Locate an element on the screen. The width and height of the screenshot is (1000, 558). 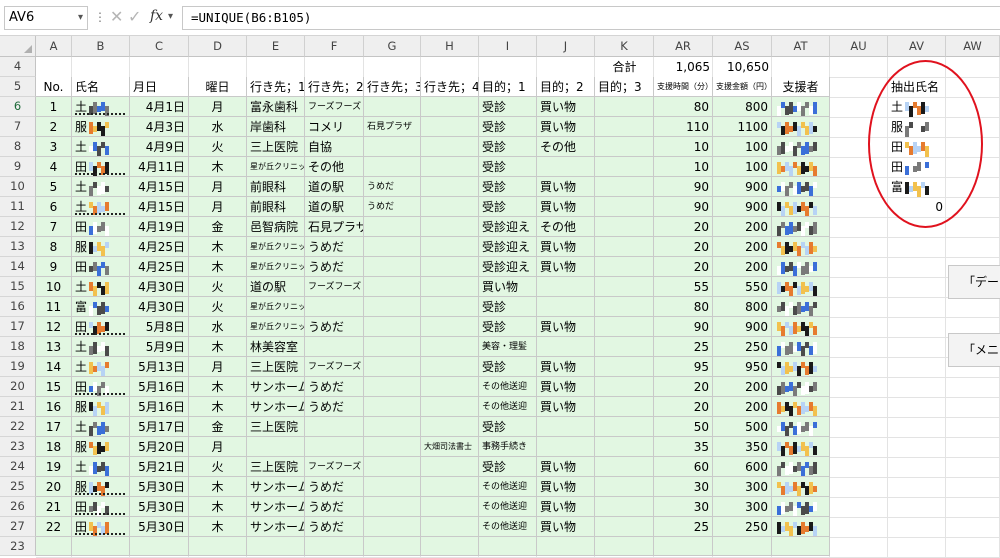
cell-c: 5月8日 is located at coordinates (159, 327).